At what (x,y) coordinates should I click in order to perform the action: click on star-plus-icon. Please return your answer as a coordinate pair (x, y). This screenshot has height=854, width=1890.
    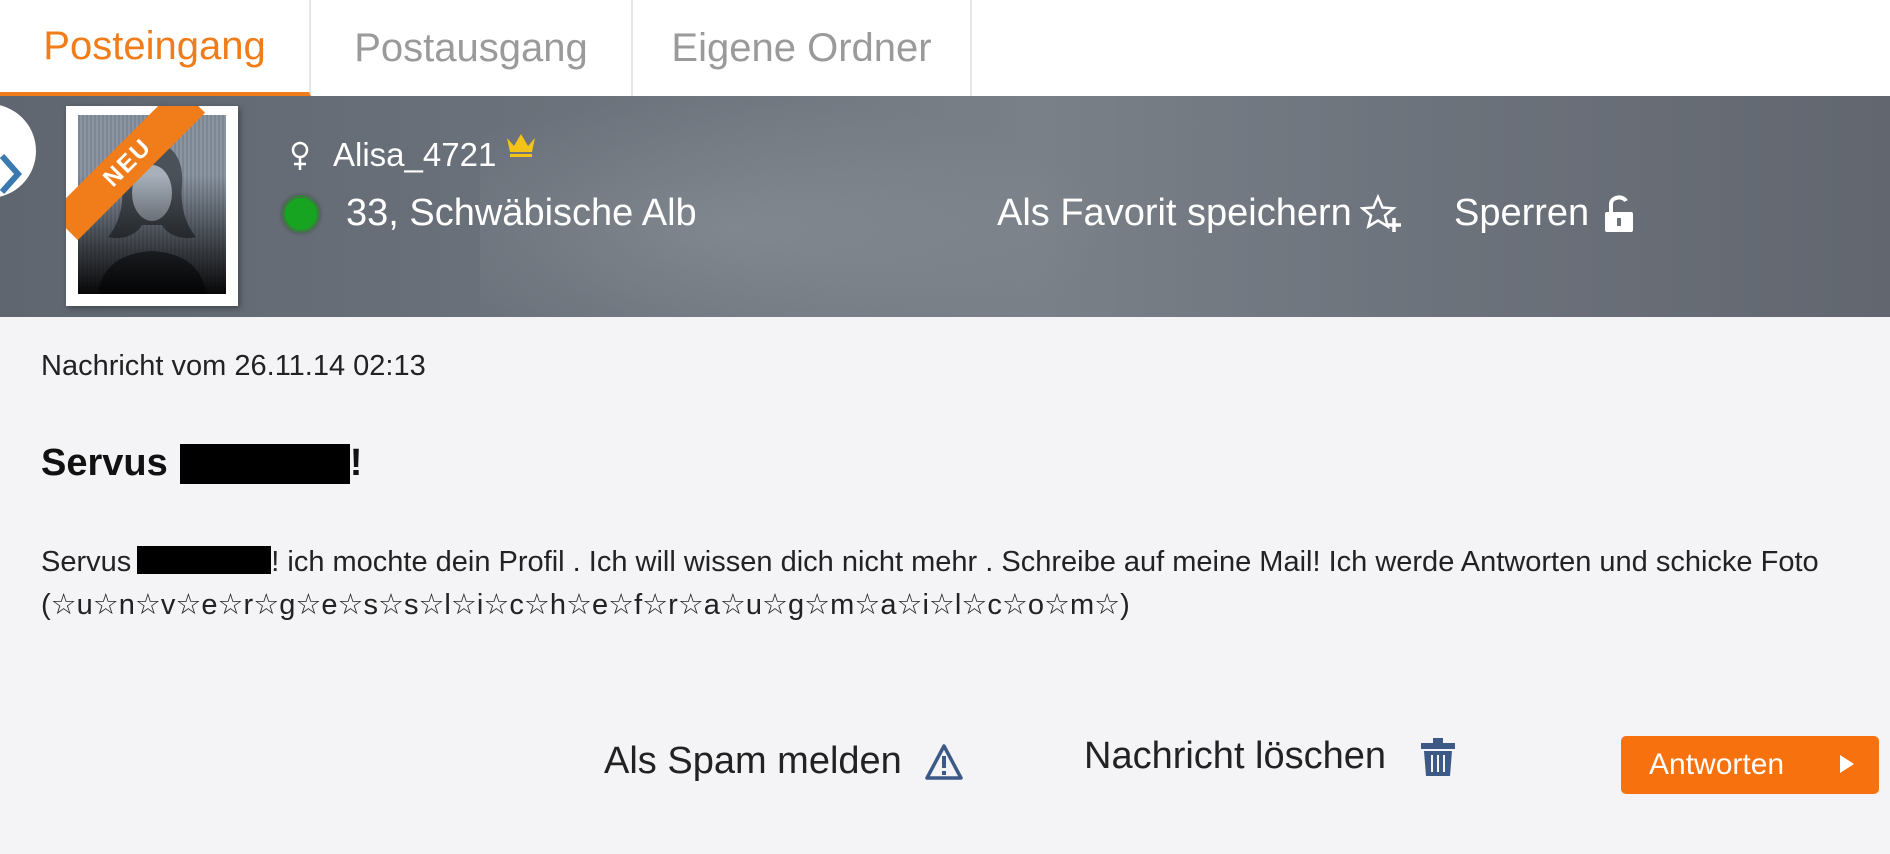
    Looking at the image, I should click on (1380, 212).